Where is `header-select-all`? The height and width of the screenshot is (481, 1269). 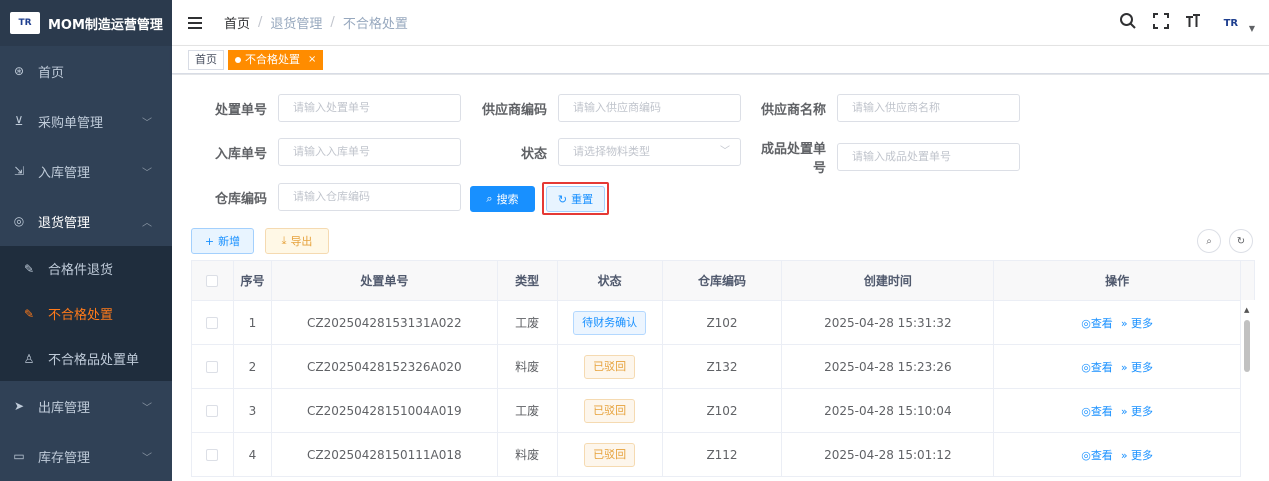
header-select-all is located at coordinates (213, 280).